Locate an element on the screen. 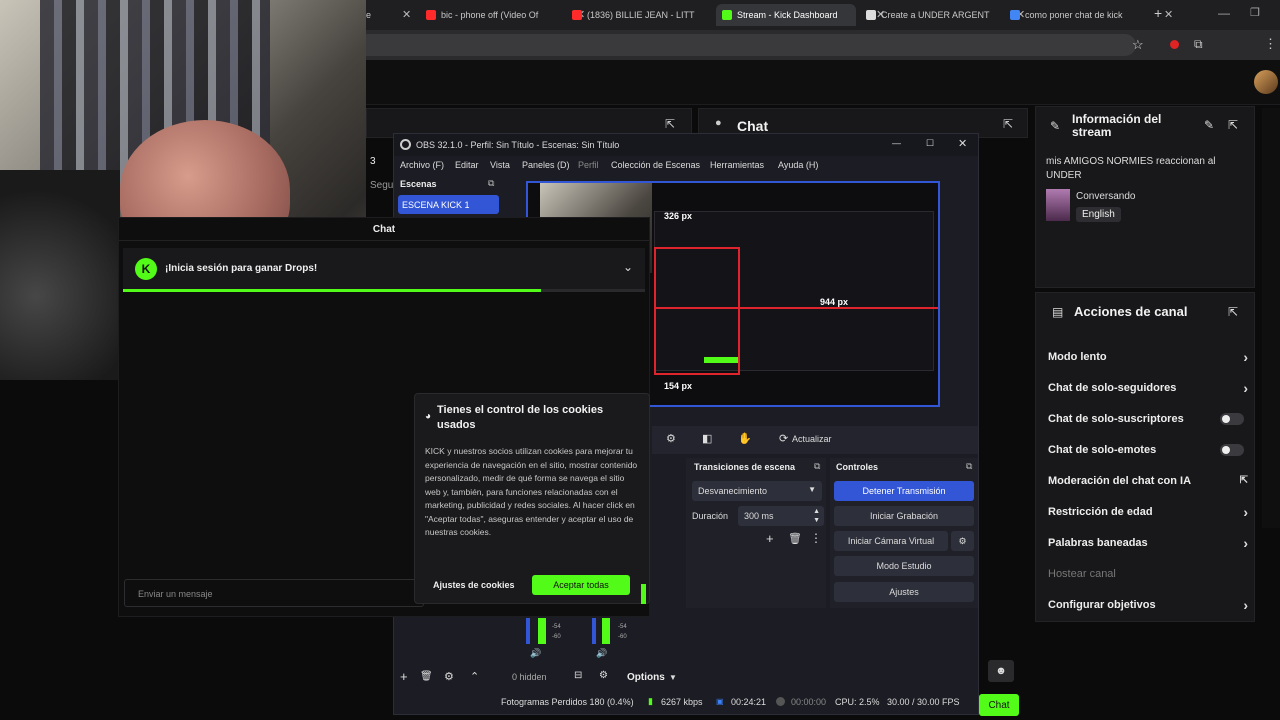  channel-action-label: Chat de solo-seguidores is located at coordinates (1112, 388).